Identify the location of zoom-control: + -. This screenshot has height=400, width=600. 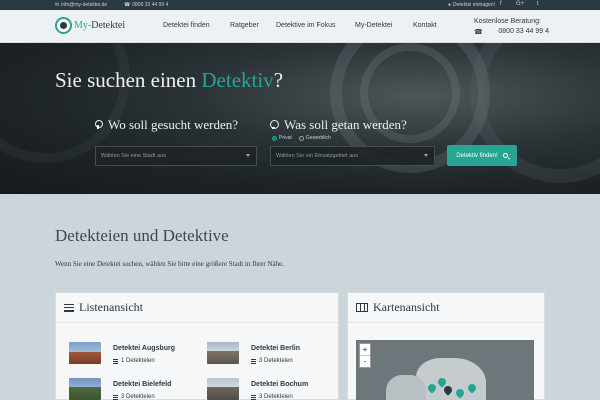
(365, 355).